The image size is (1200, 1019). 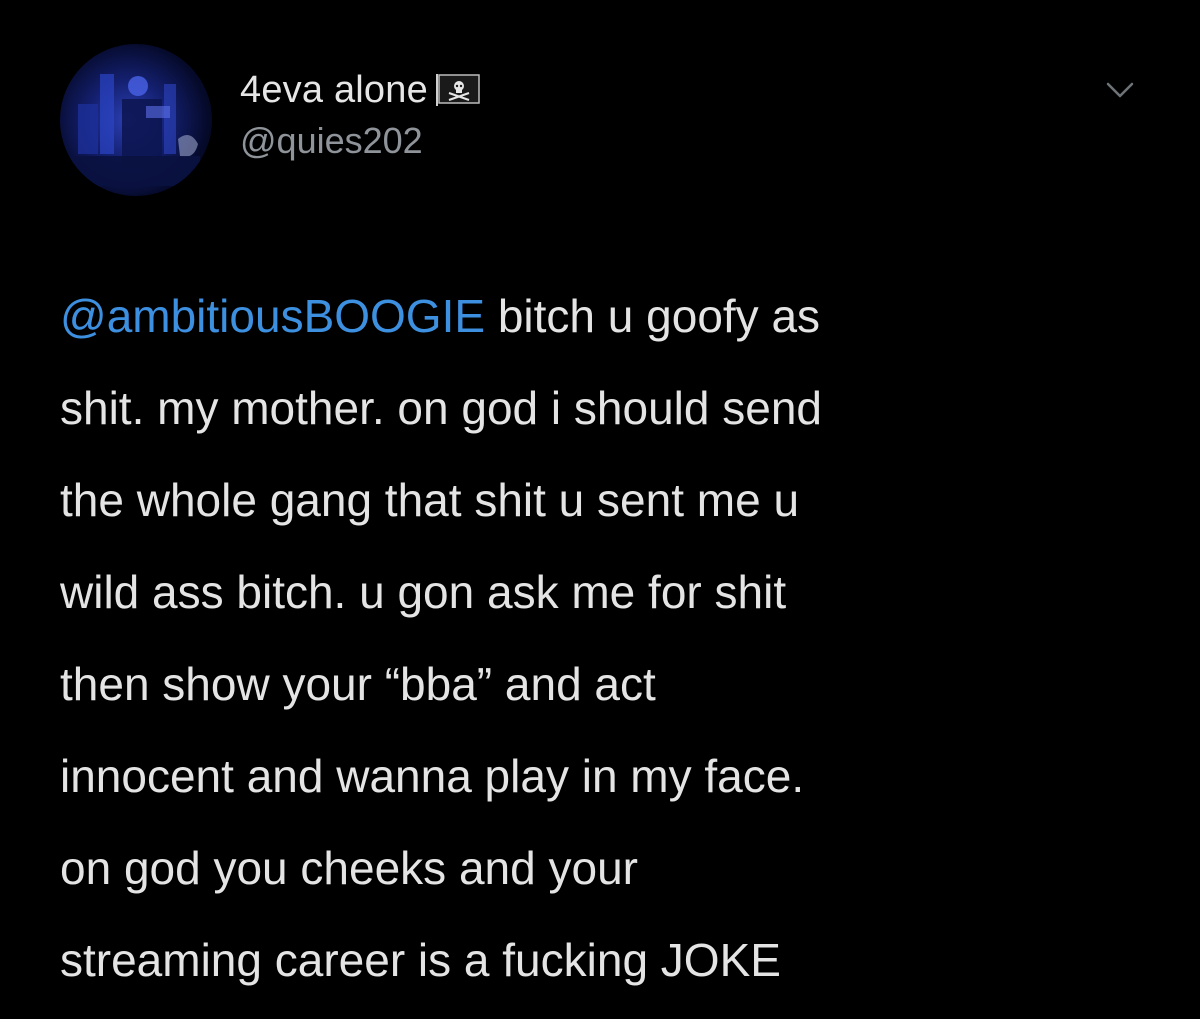 I want to click on tweet-line: innocent and wanna play in my face., so click(x=432, y=776).